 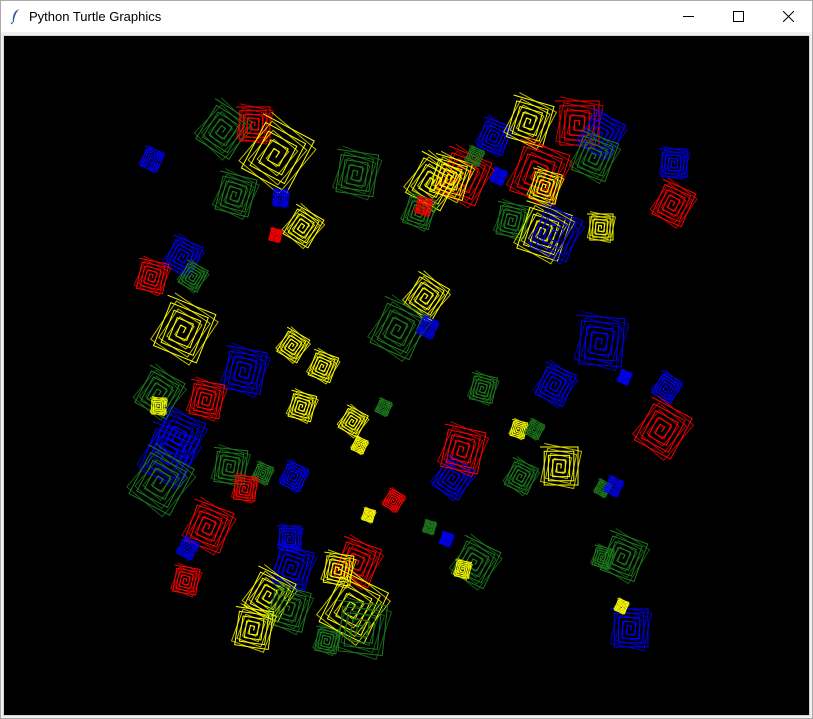 I want to click on maximize-icon, so click(x=738, y=16).